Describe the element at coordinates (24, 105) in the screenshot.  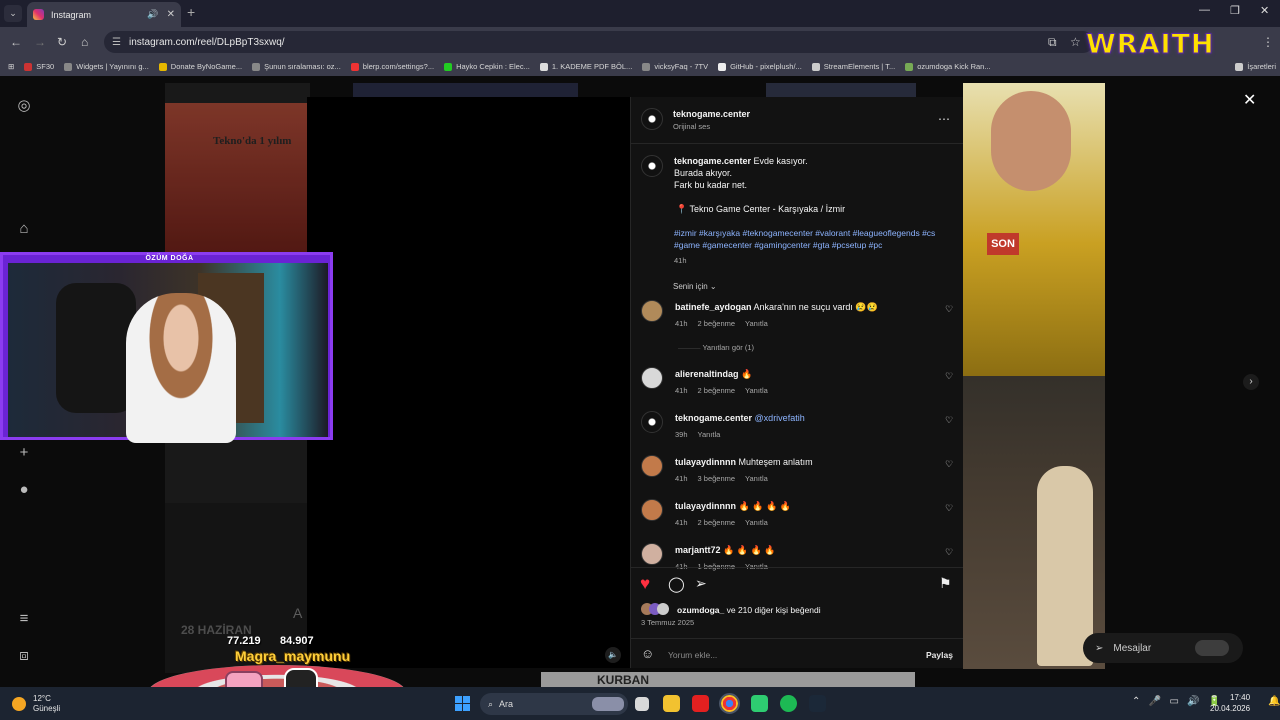
I see `instagram-logo-icon: ◎` at that location.